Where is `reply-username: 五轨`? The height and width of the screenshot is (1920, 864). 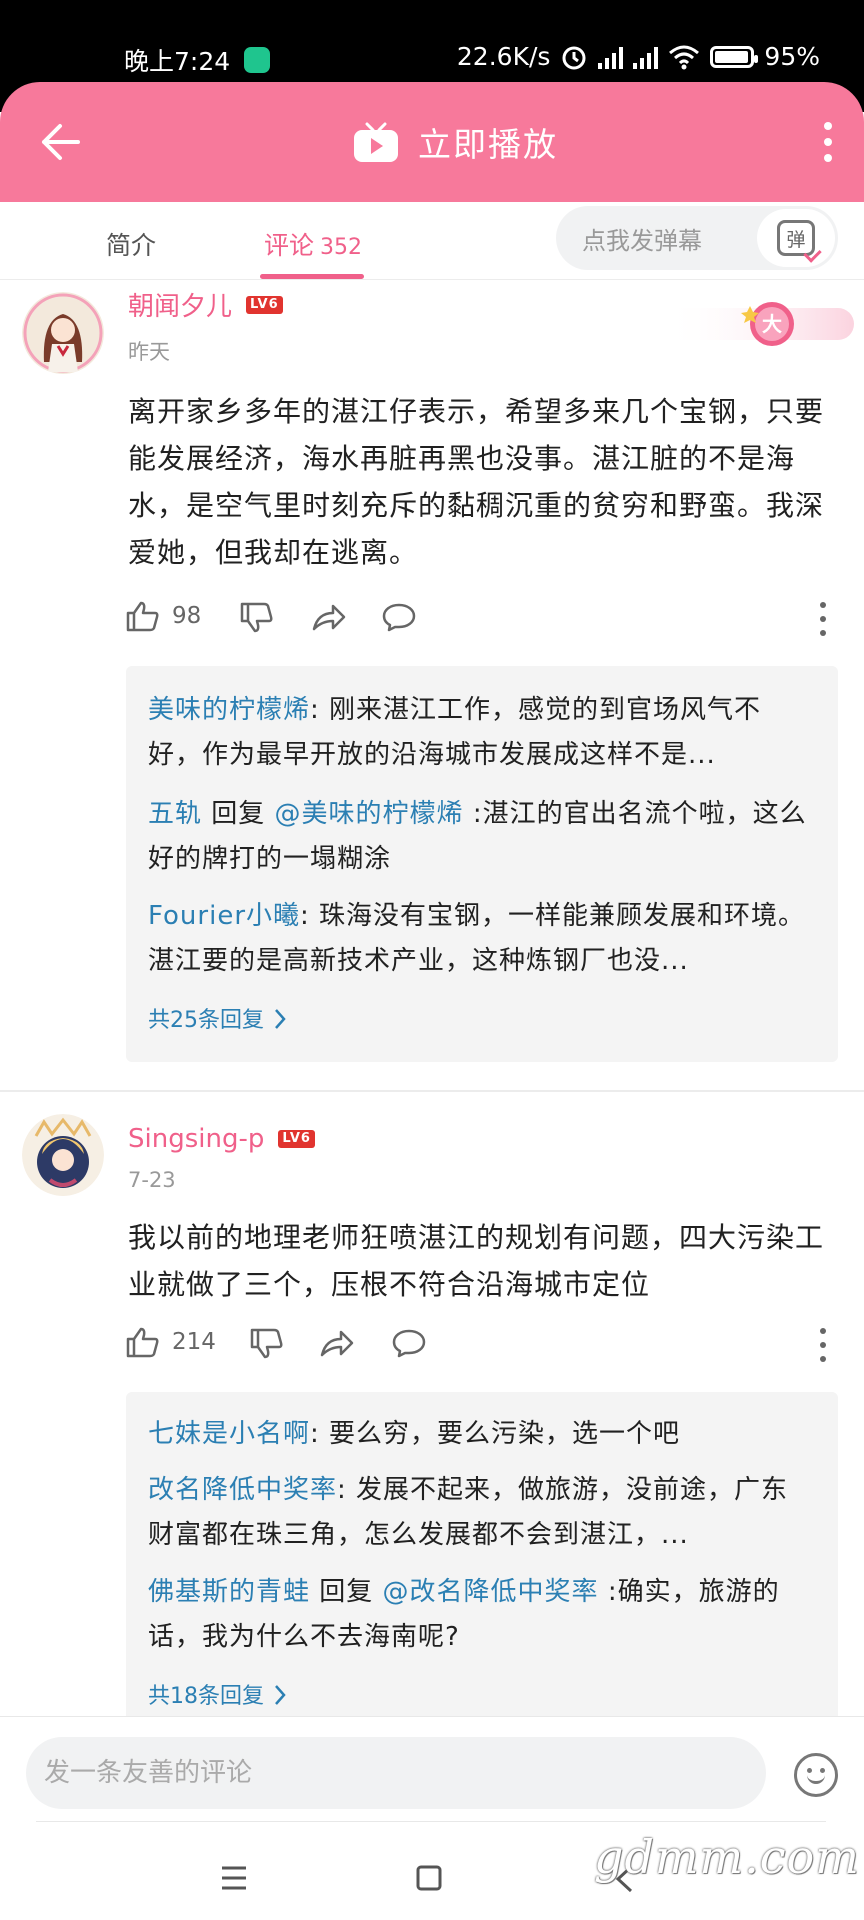
reply-username: 五轨 is located at coordinates (175, 814).